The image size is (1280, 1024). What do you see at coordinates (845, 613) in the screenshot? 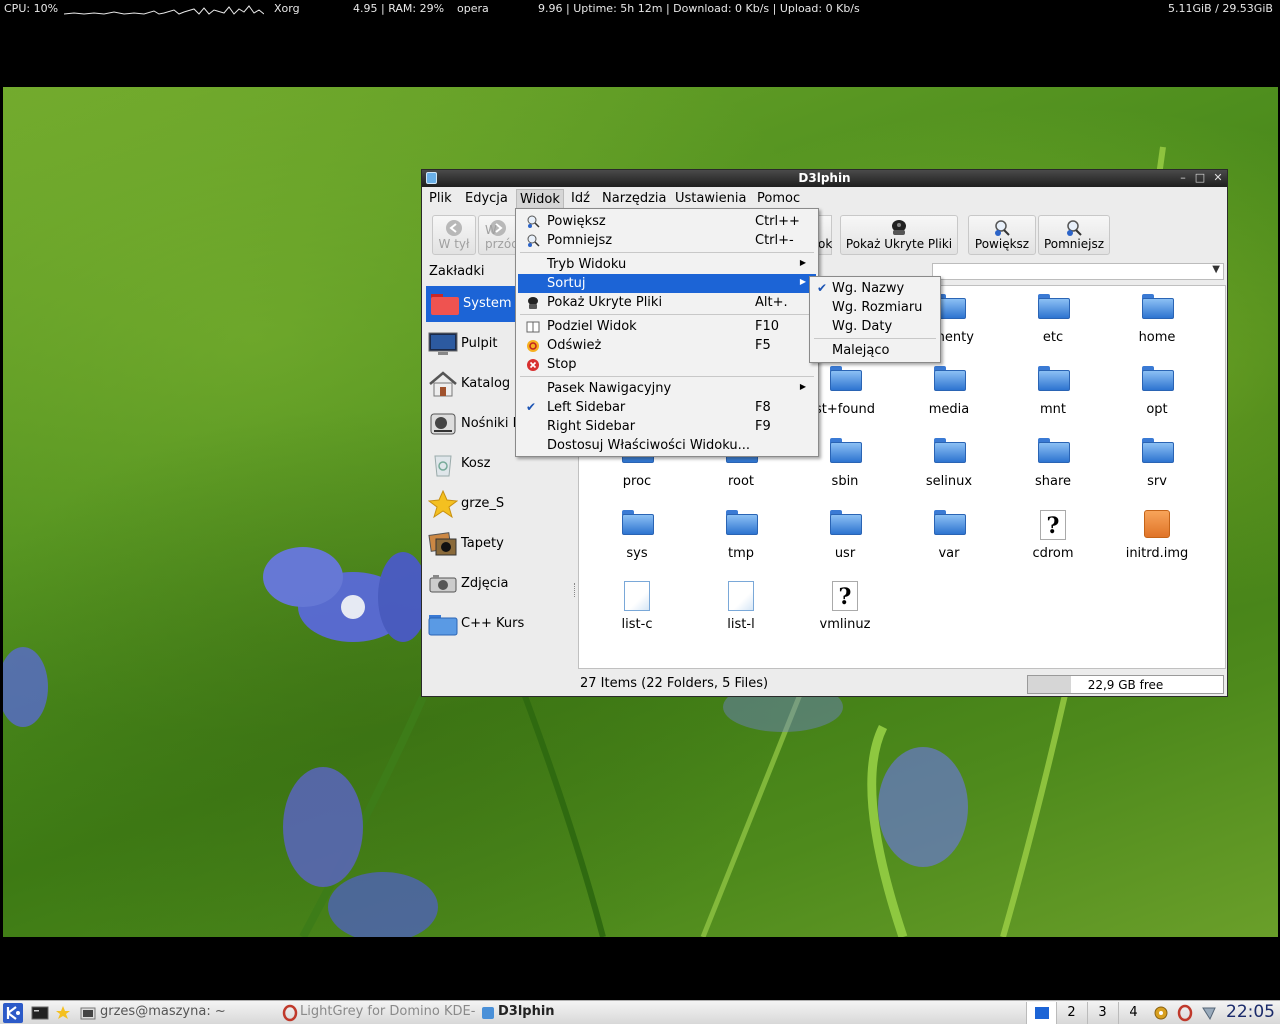
I see `file-item: ? vmlinuz` at bounding box center [845, 613].